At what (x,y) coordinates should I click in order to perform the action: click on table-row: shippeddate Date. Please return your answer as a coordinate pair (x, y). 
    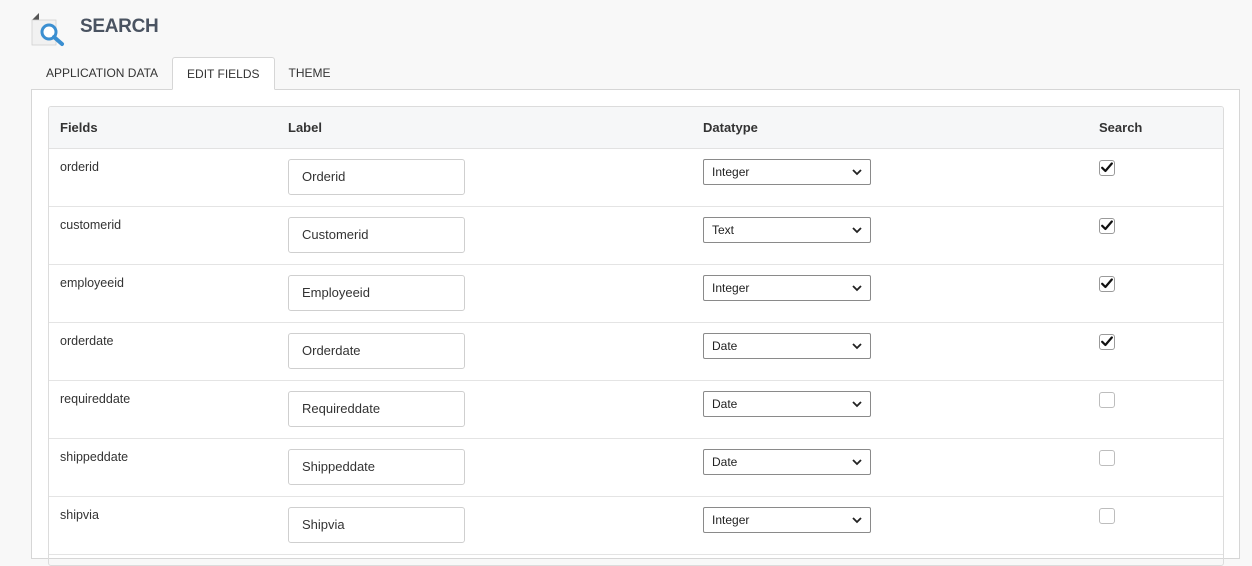
    Looking at the image, I should click on (636, 467).